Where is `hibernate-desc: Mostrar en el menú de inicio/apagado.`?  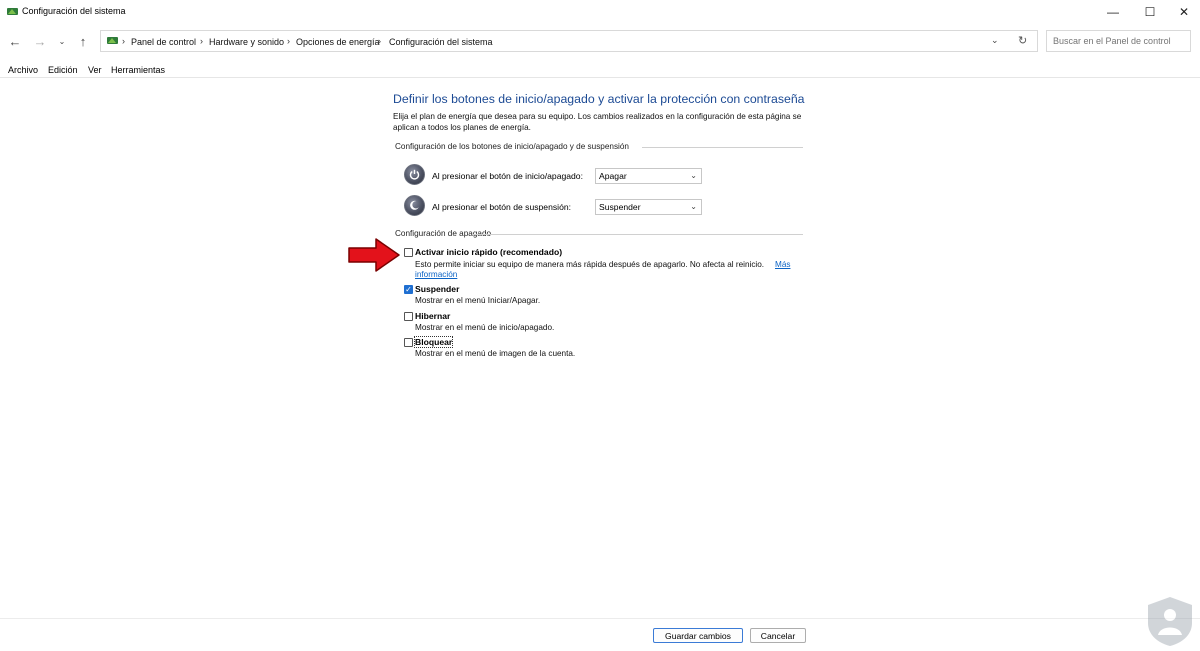
hibernate-desc: Mostrar en el menú de inicio/apagado. is located at coordinates (485, 327).